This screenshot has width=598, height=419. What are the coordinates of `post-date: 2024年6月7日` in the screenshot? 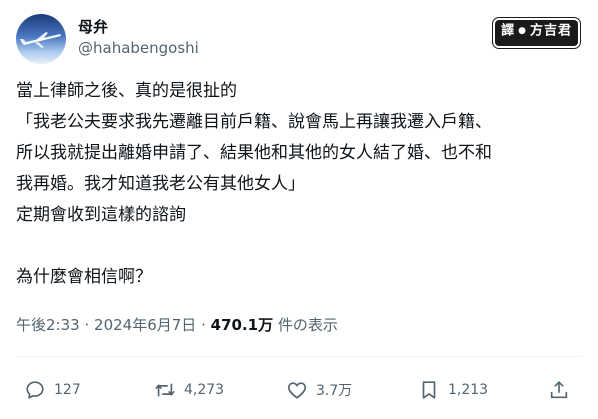 It's located at (145, 325).